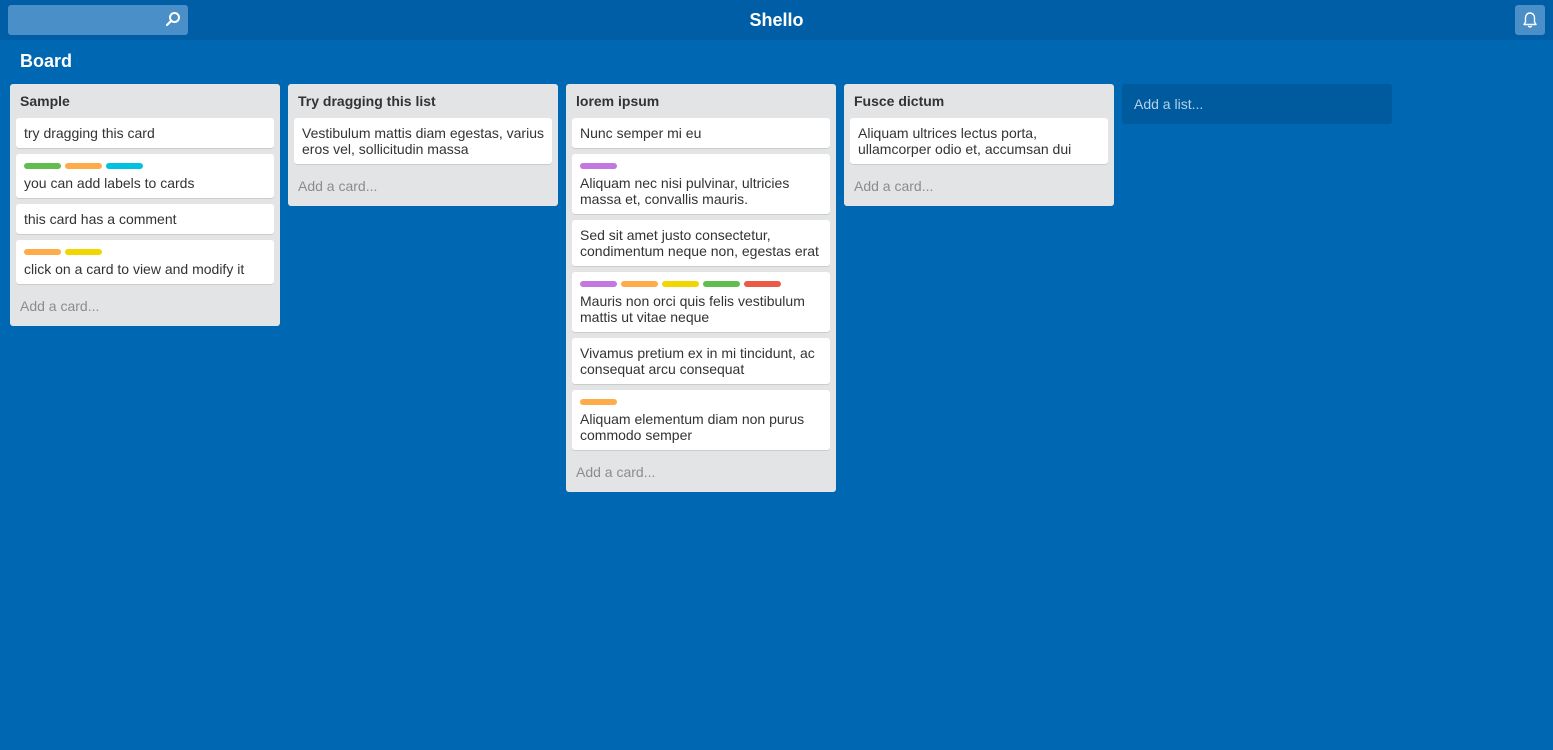 The image size is (1553, 750). I want to click on card: you can add labels to cards, so click(145, 176).